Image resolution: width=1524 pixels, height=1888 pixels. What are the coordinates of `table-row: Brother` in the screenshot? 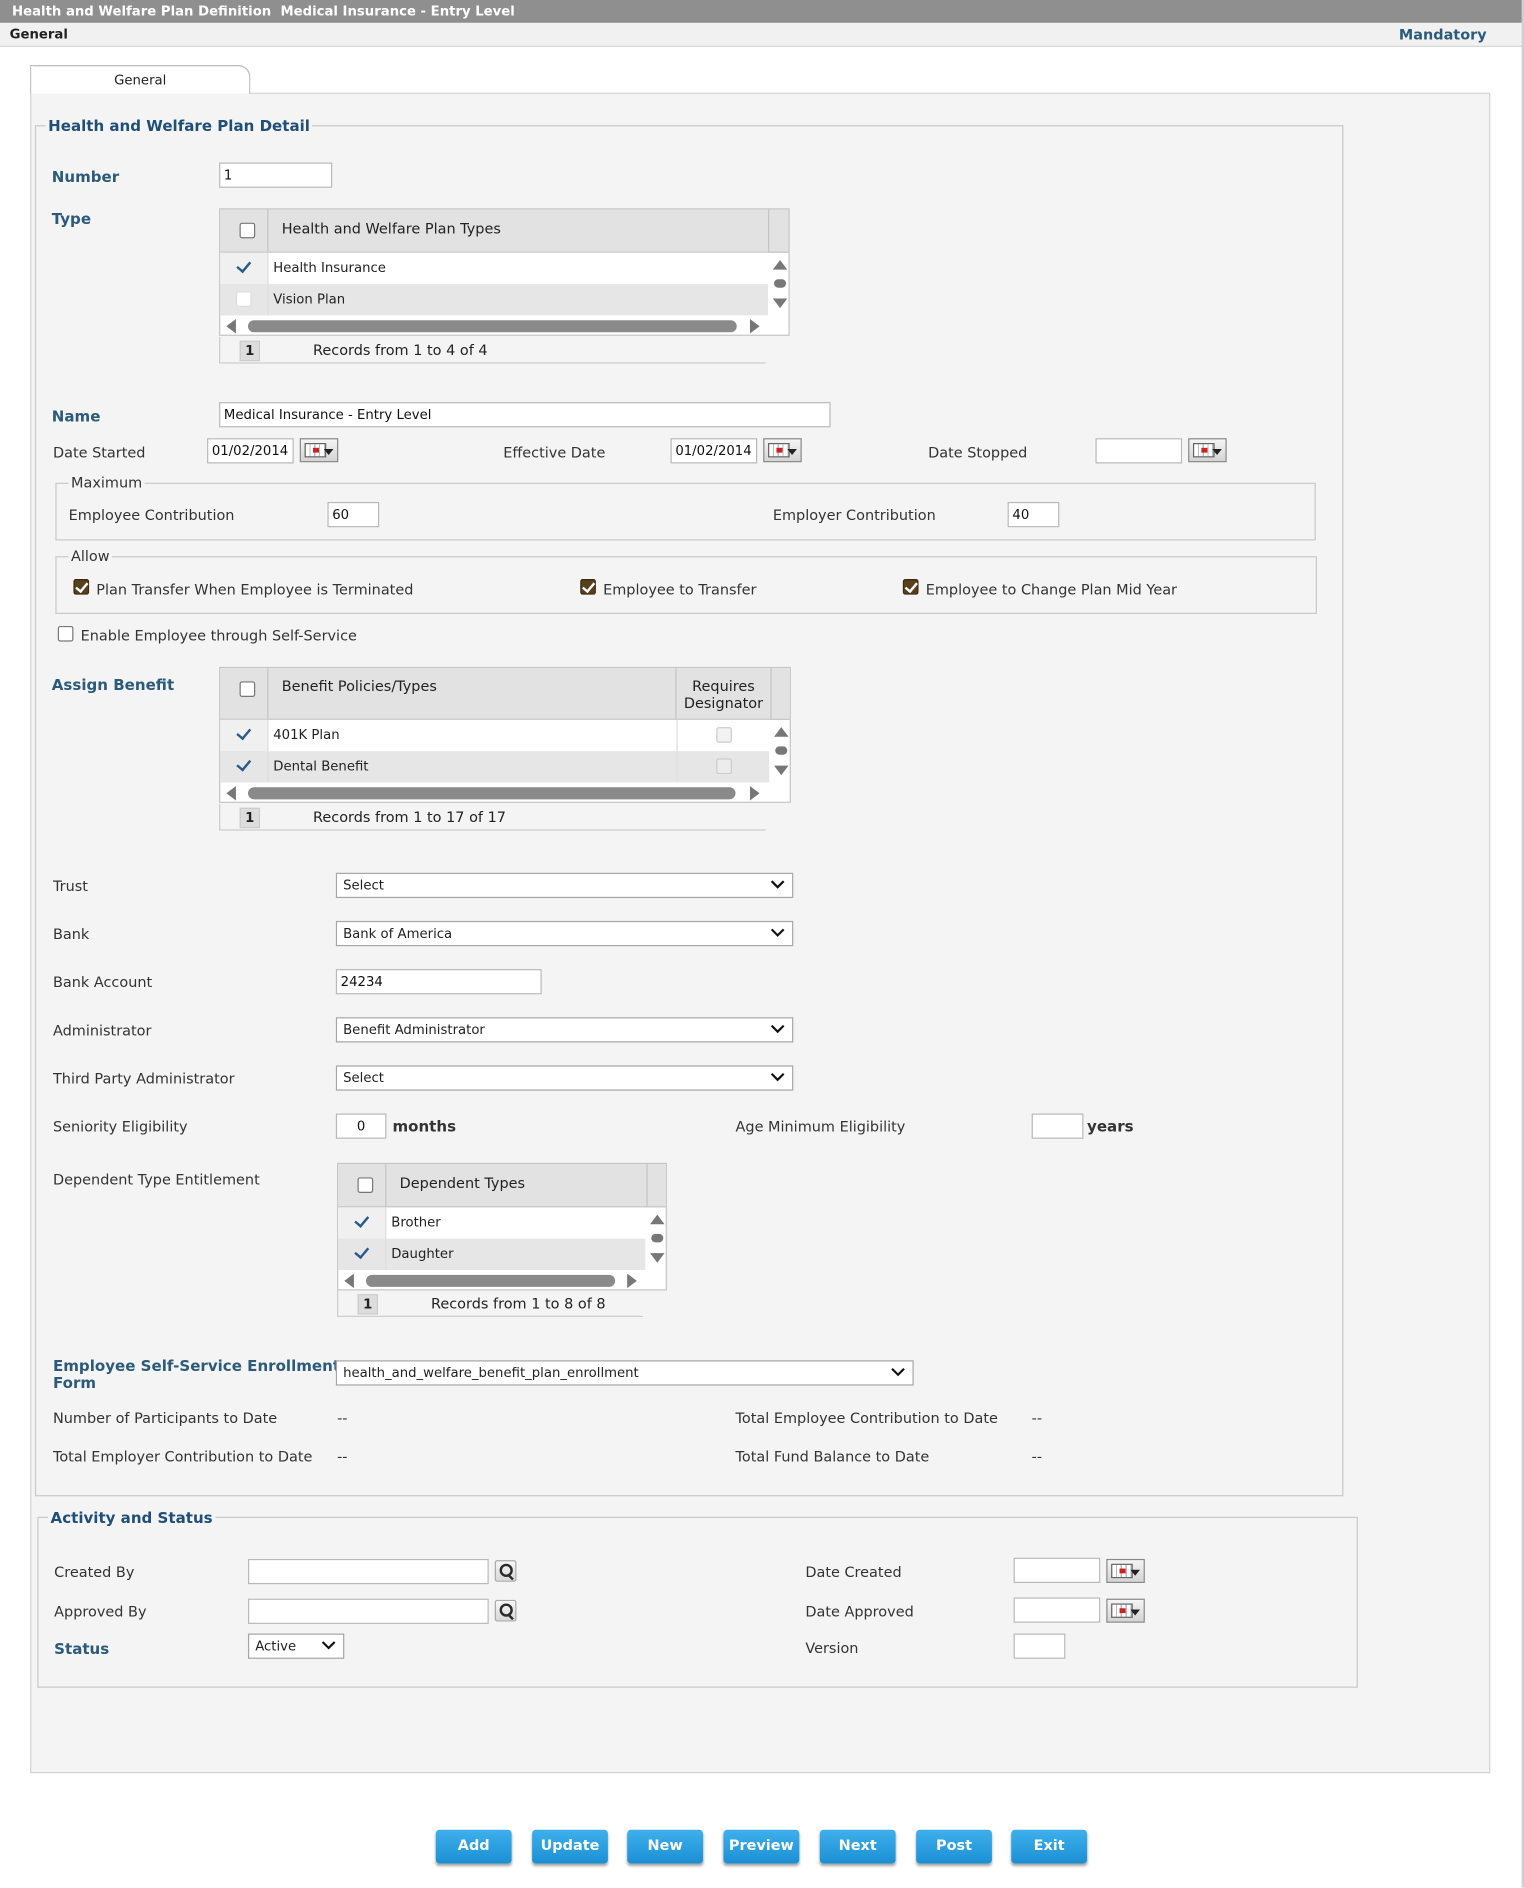 It's located at (492, 1223).